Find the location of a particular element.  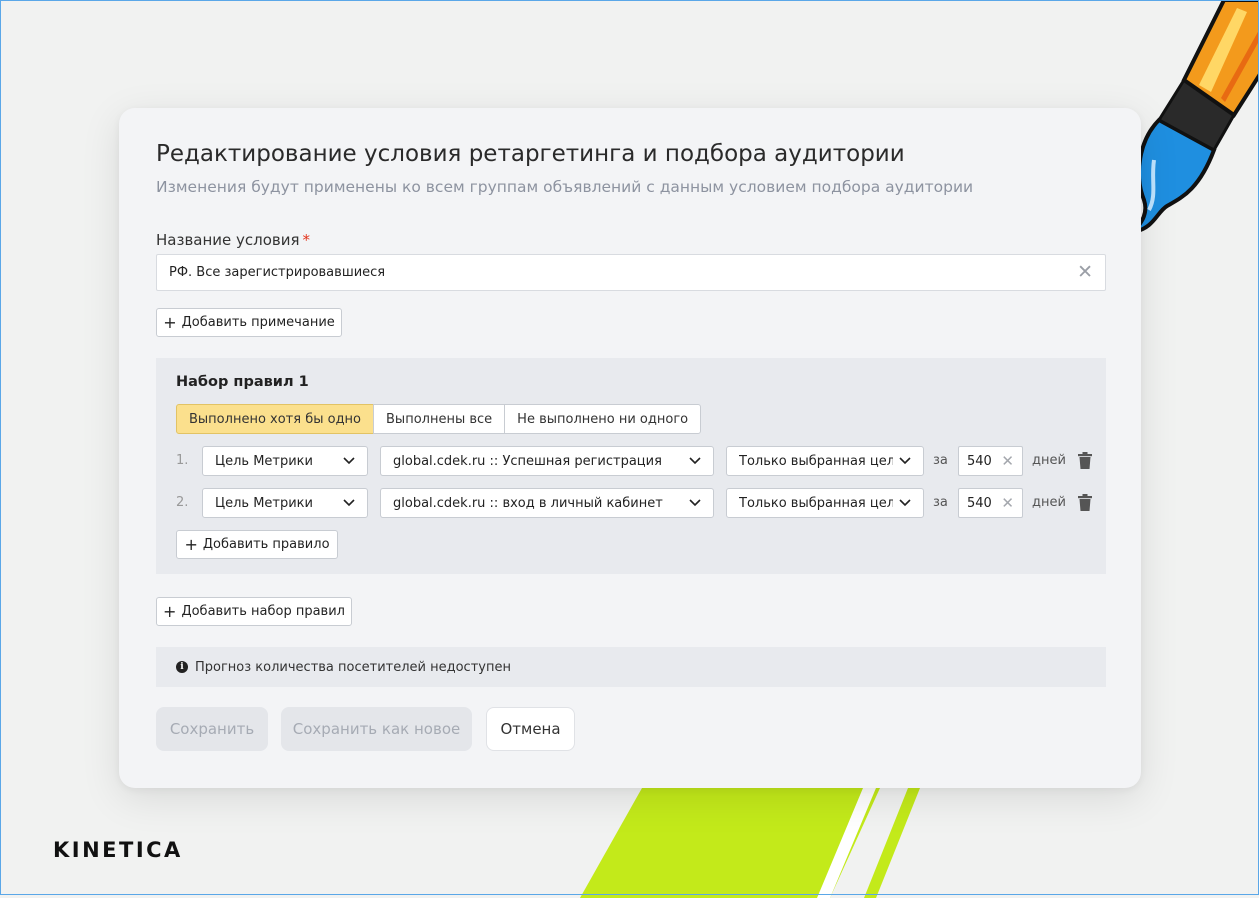

add-note-button: + Добавить примечание is located at coordinates (249, 322).